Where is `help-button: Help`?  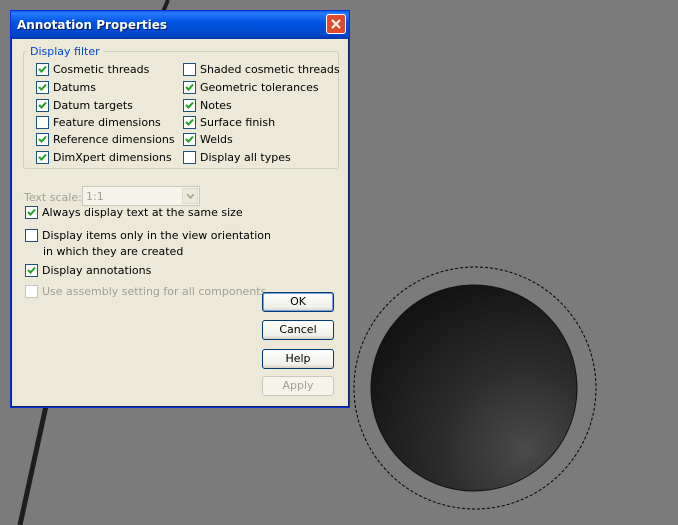
help-button: Help is located at coordinates (298, 359).